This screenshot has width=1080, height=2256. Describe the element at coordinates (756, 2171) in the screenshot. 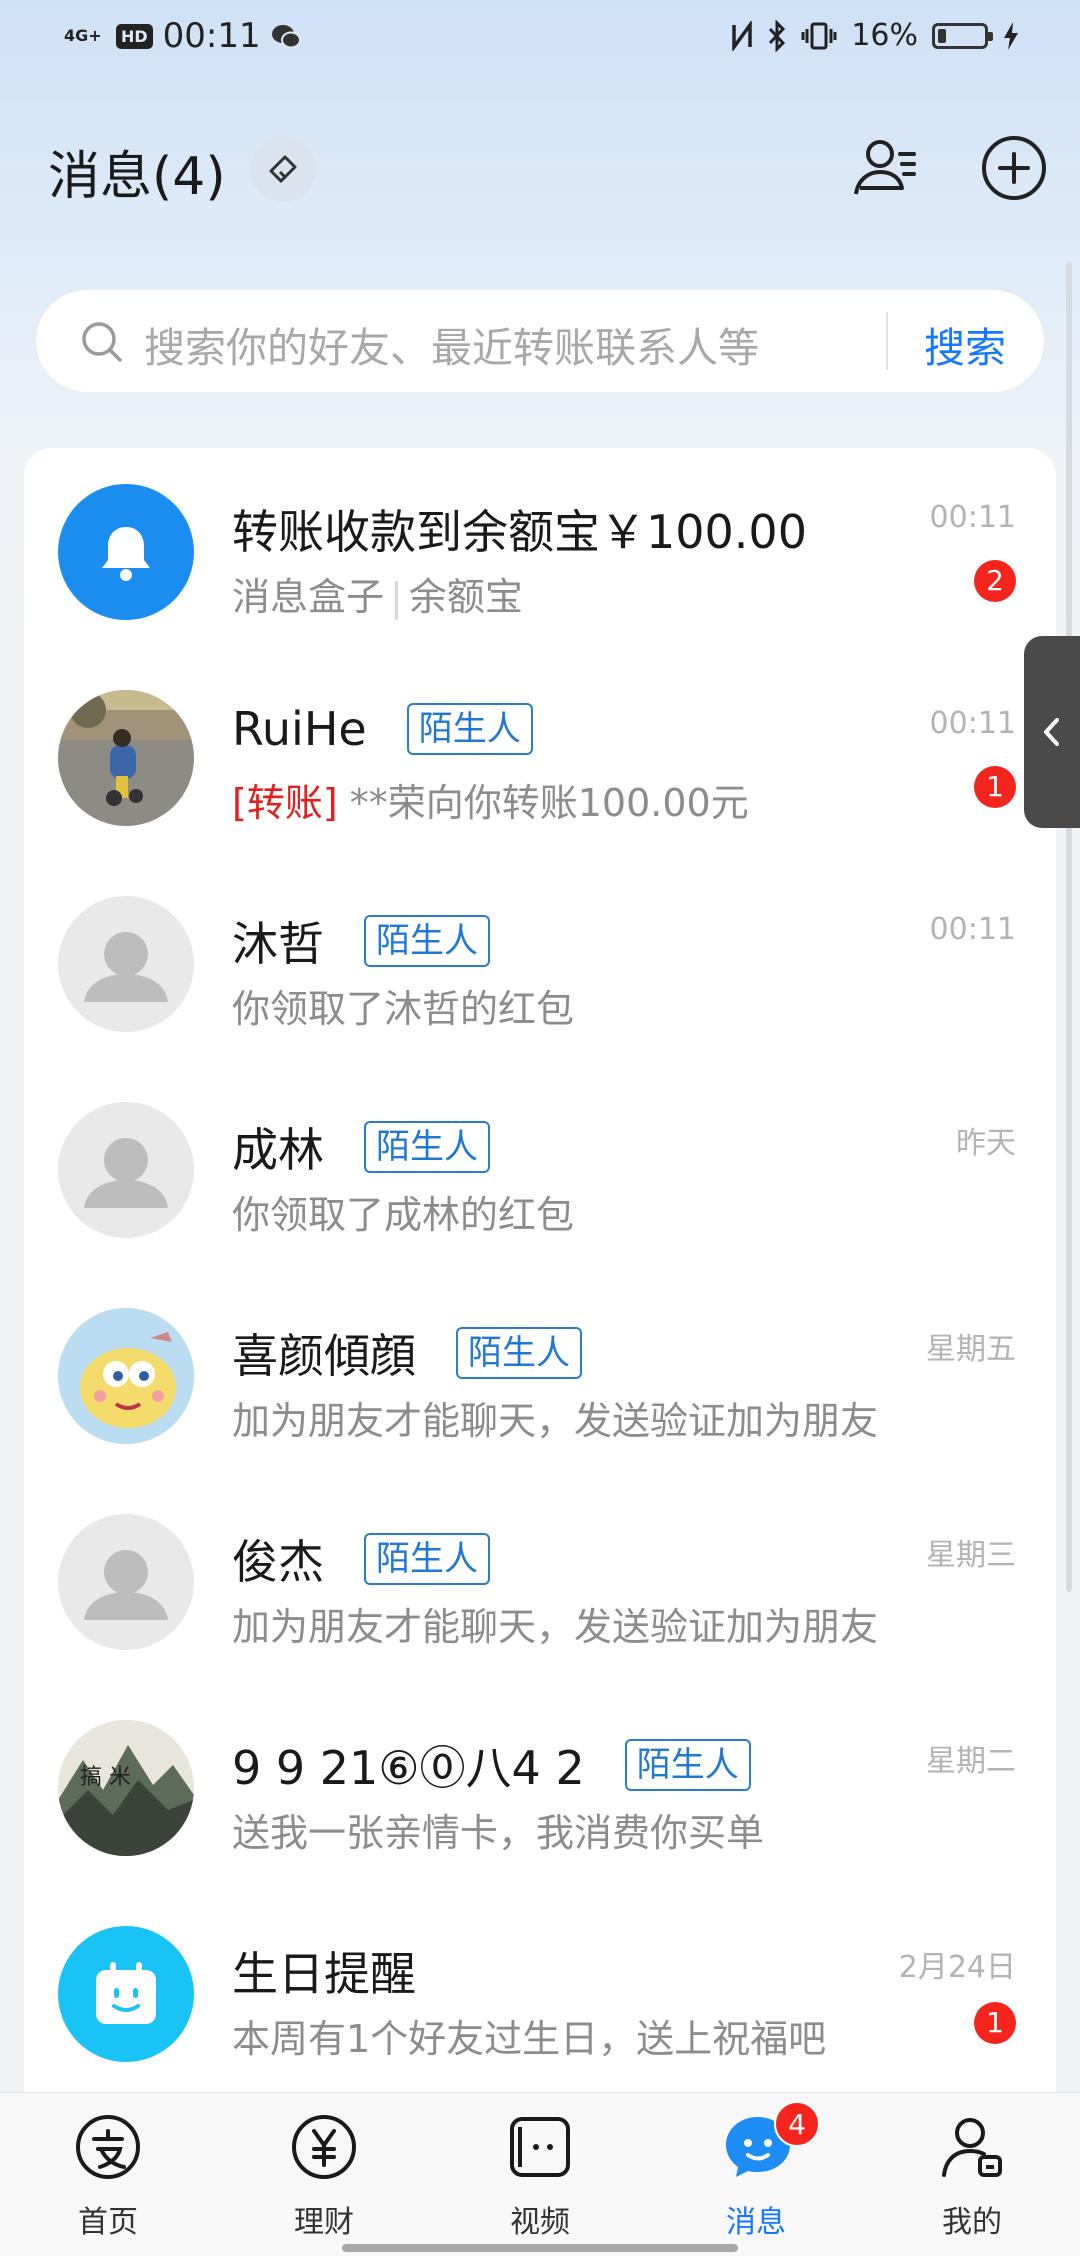

I see `tab-messages: 4 消息` at that location.